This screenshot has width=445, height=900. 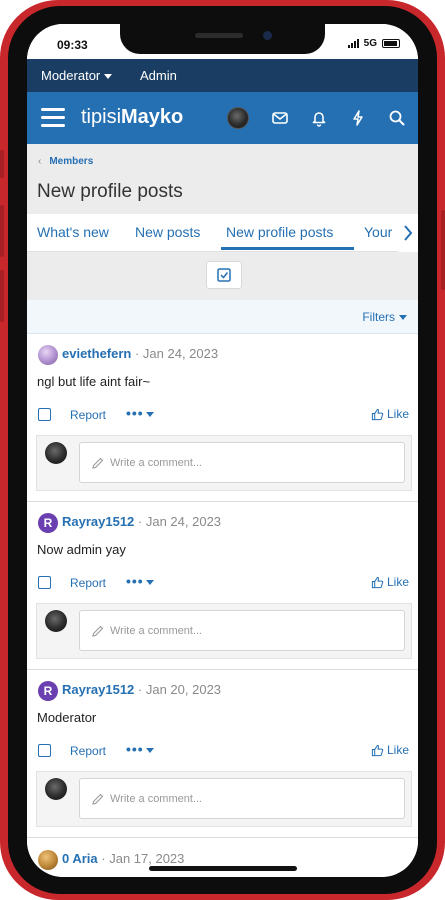 I want to click on home-indicator, so click(x=223, y=868).